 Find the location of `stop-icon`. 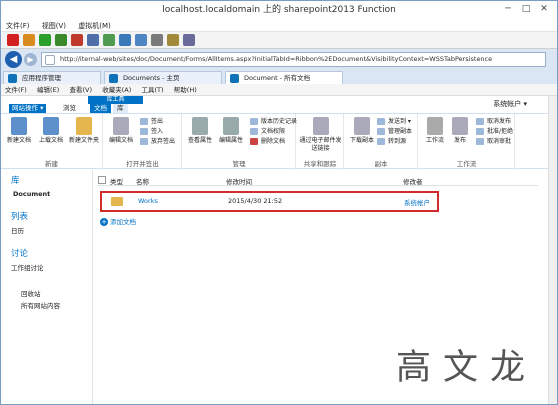

stop-icon is located at coordinates (13, 40).